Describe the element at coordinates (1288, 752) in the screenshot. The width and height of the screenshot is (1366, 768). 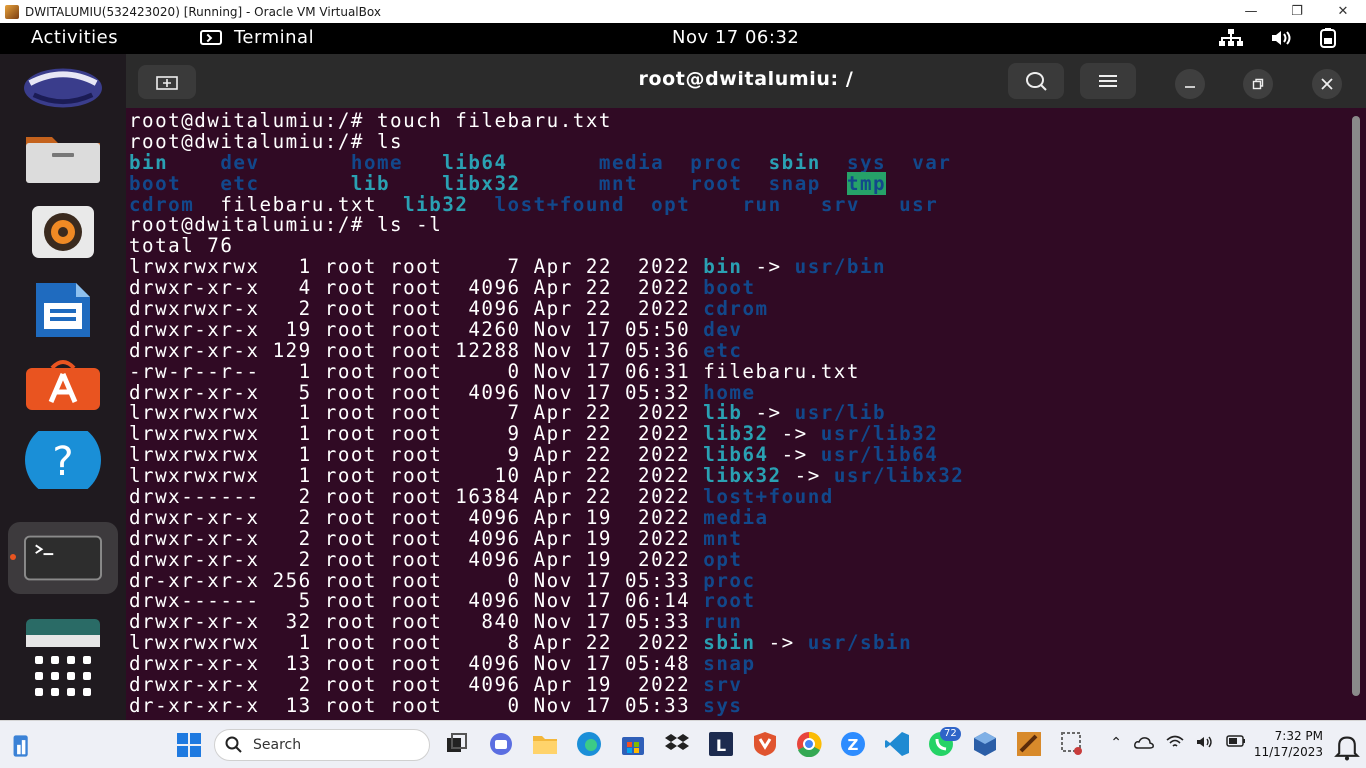
I see `date: 11/17/2023` at that location.